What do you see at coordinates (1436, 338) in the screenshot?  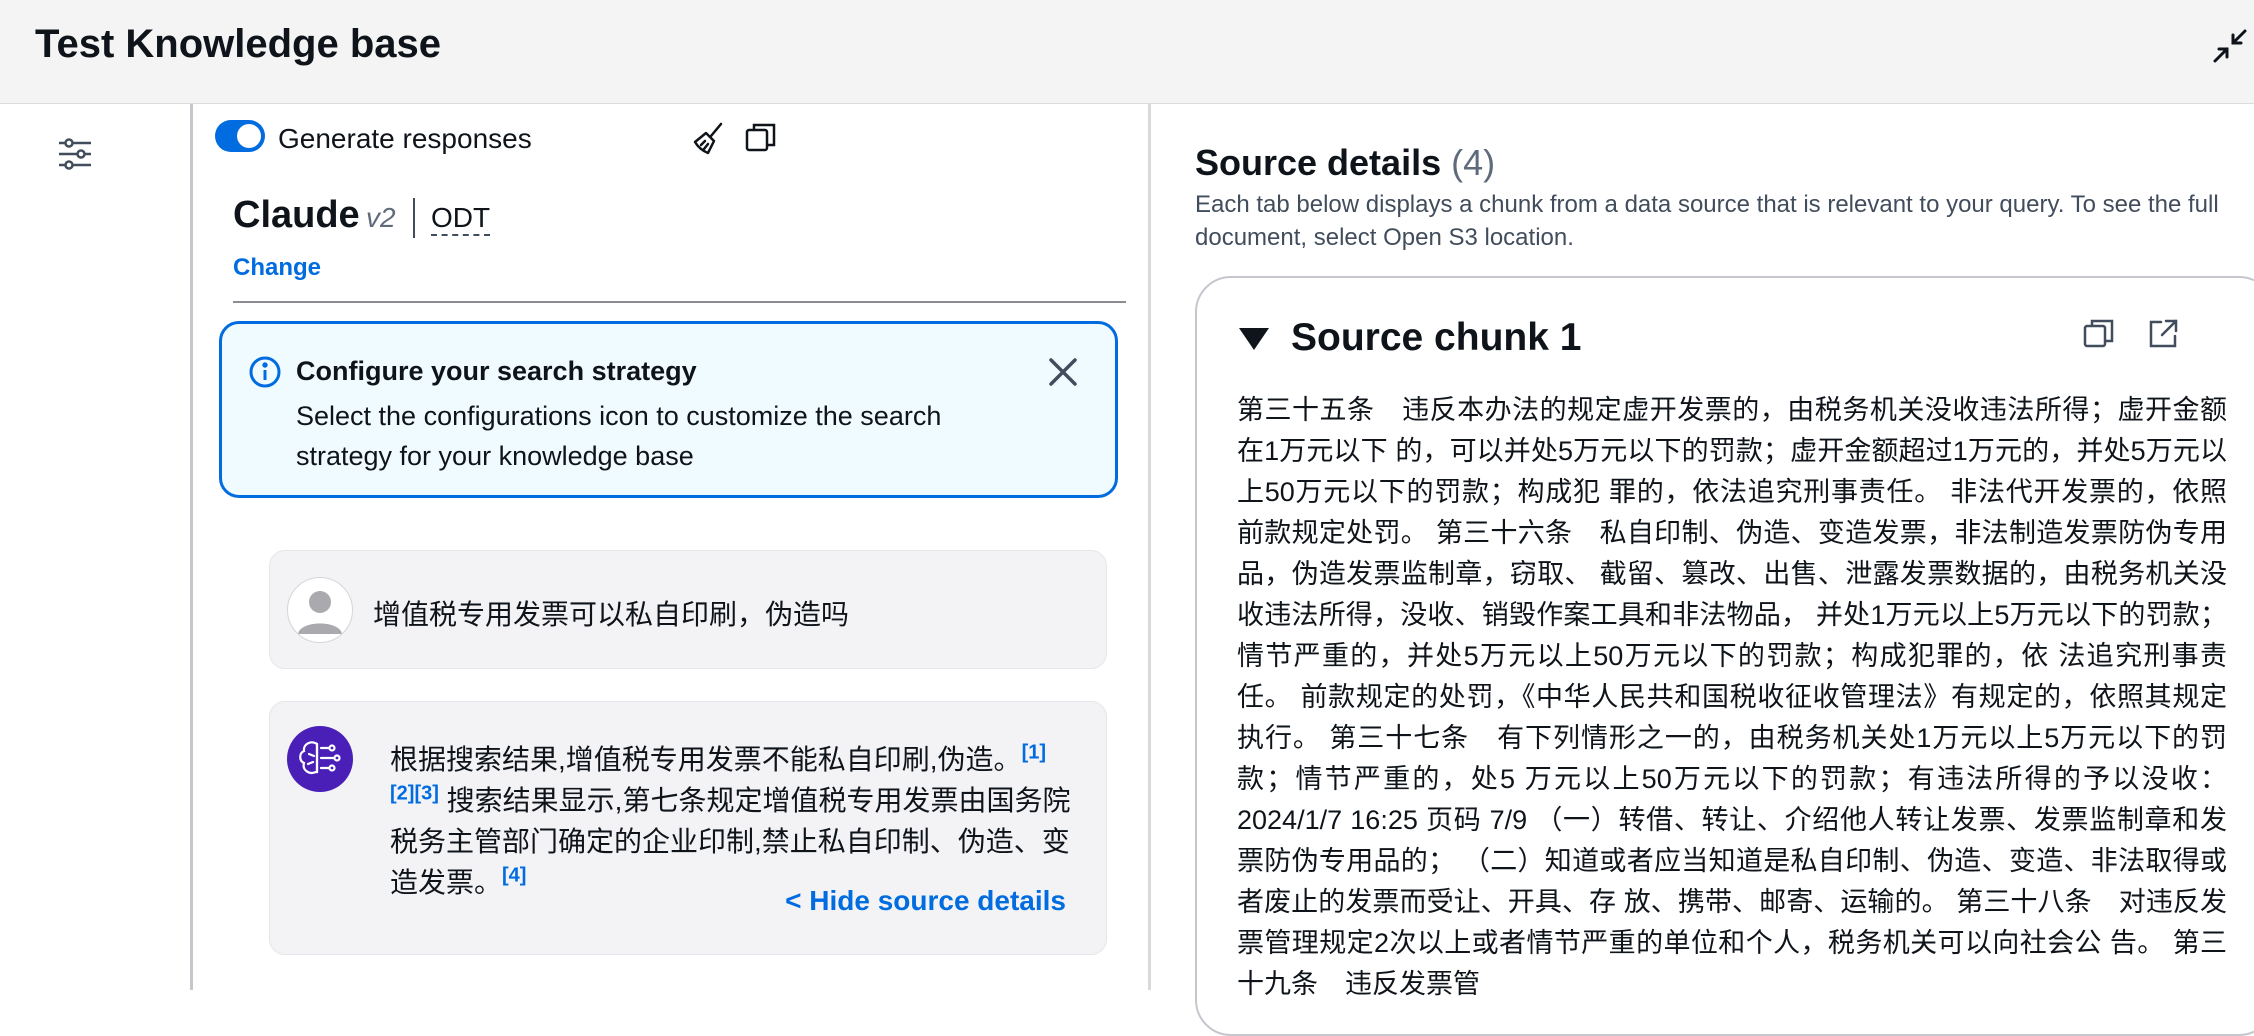 I see `source-chunk-title: Source chunk 1` at bounding box center [1436, 338].